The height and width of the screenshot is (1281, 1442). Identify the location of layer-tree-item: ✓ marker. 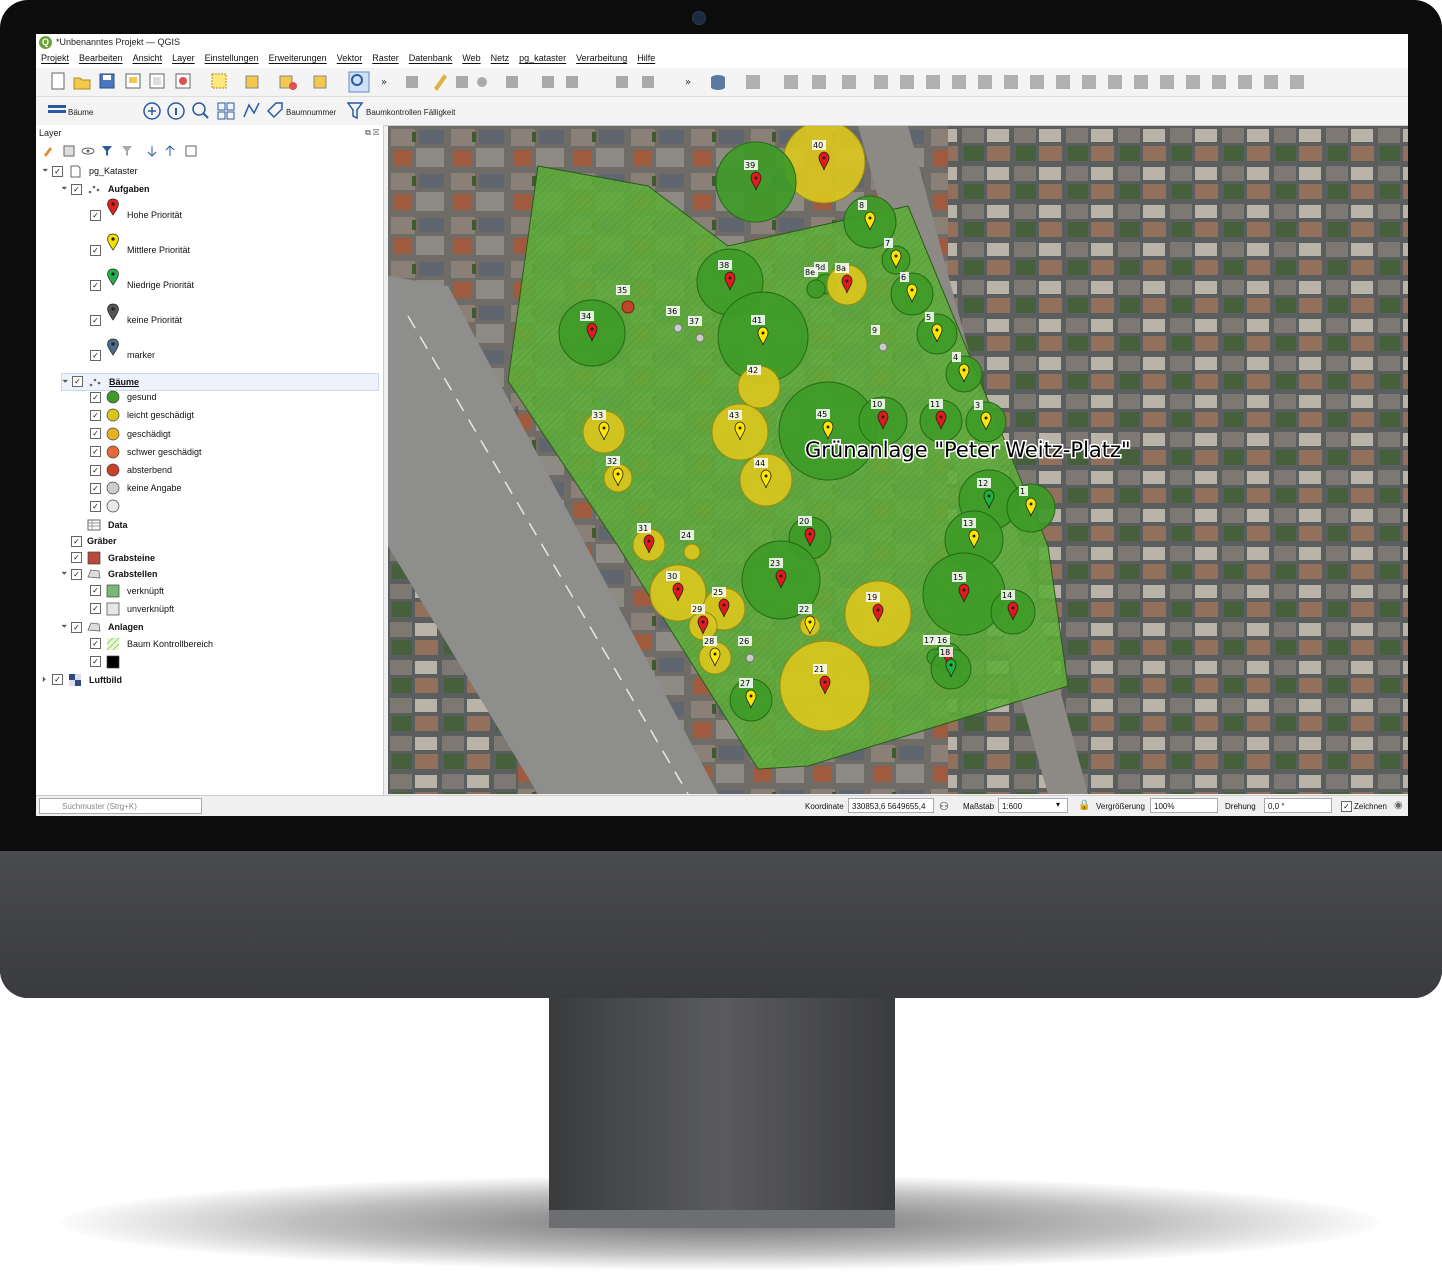
(117, 355).